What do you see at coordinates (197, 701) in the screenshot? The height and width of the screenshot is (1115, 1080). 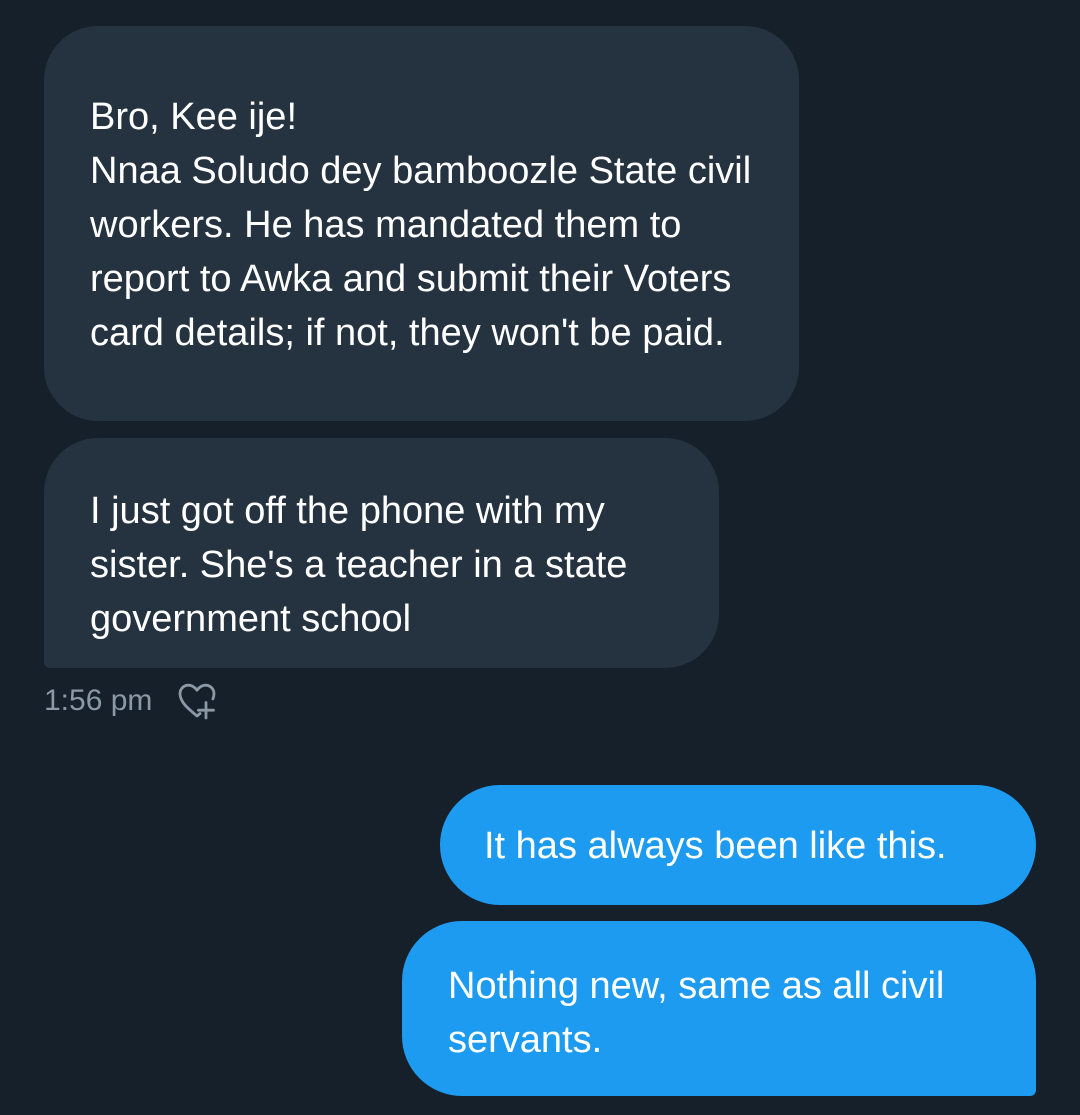 I see `heart-plus-icon` at bounding box center [197, 701].